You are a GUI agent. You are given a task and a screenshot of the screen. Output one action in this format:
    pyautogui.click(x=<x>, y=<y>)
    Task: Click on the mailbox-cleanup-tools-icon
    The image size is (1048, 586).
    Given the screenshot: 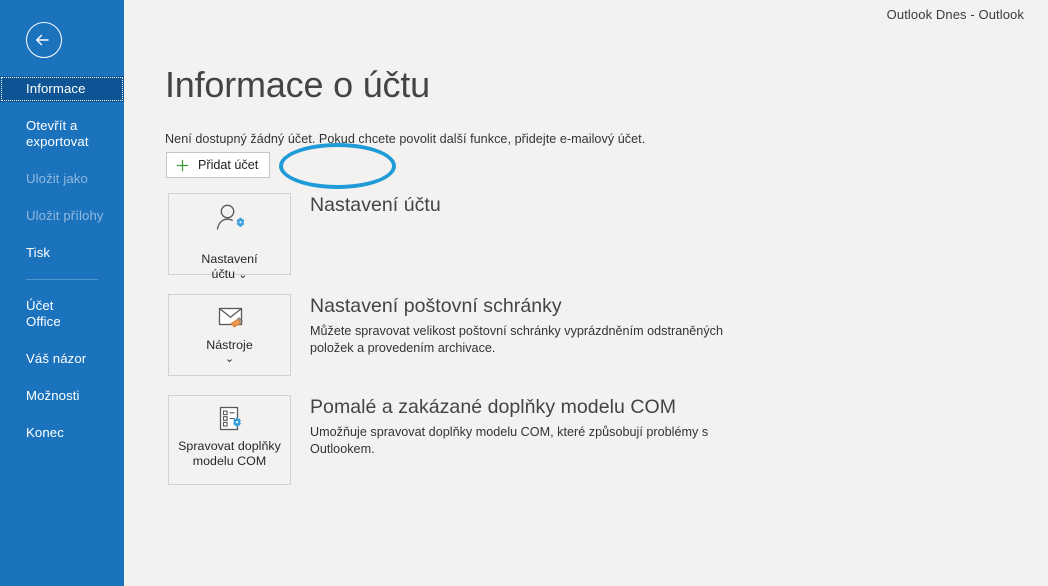 What is the action you would take?
    pyautogui.click(x=230, y=319)
    